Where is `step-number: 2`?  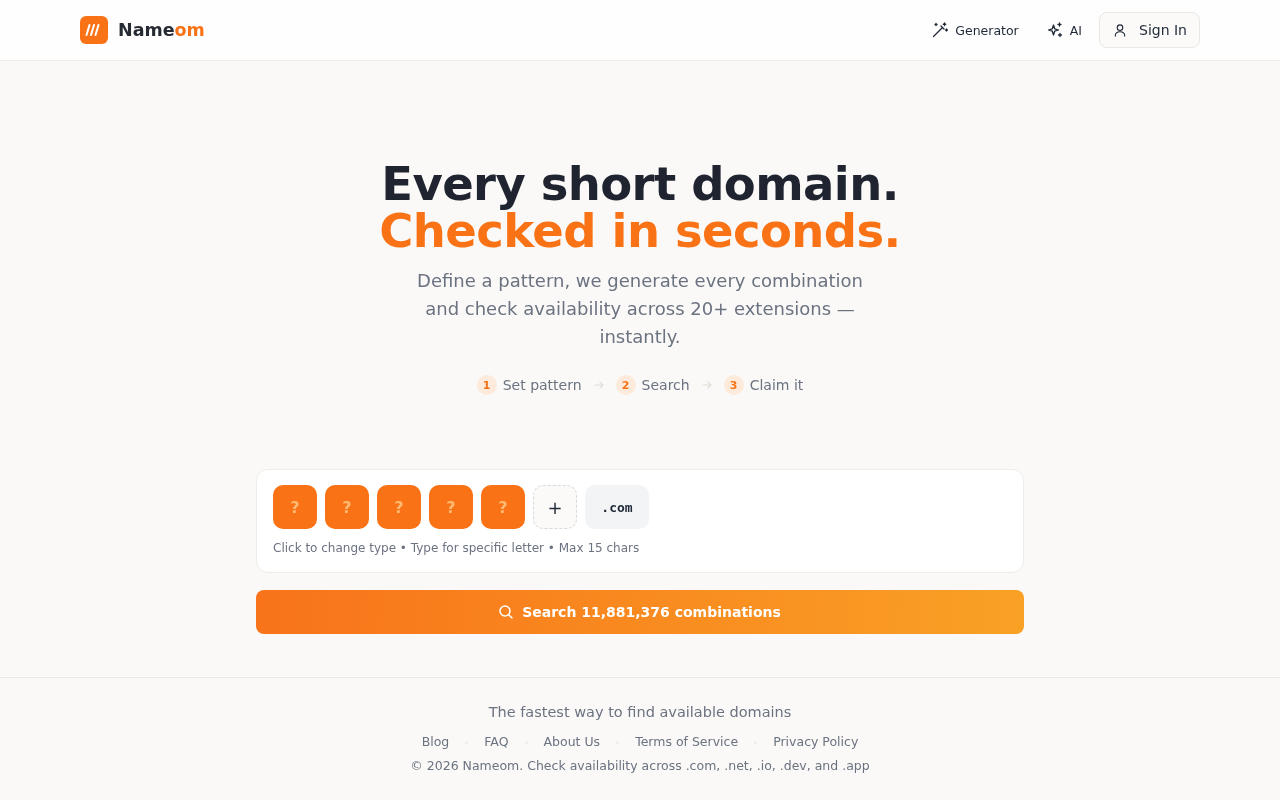 step-number: 2 is located at coordinates (625, 385).